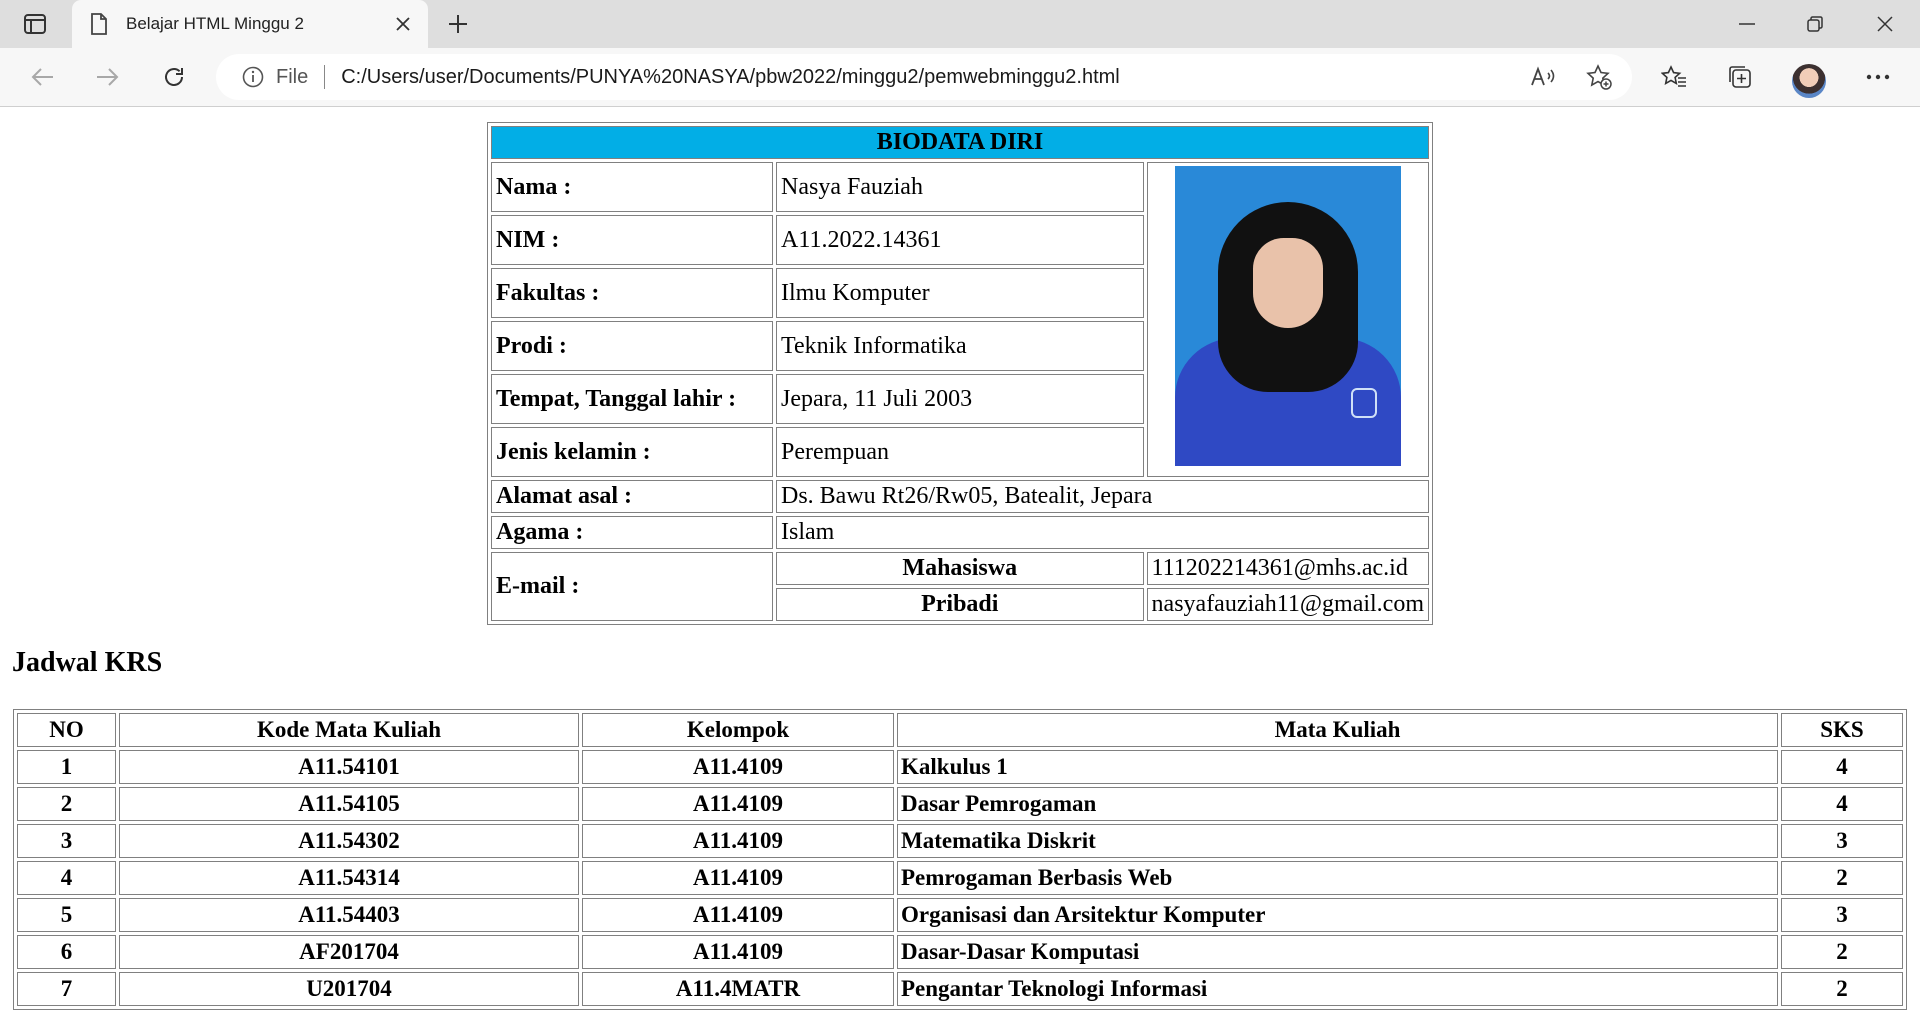 Image resolution: width=1920 pixels, height=1020 pixels. I want to click on name-value: Nasya Fauziah, so click(960, 187).